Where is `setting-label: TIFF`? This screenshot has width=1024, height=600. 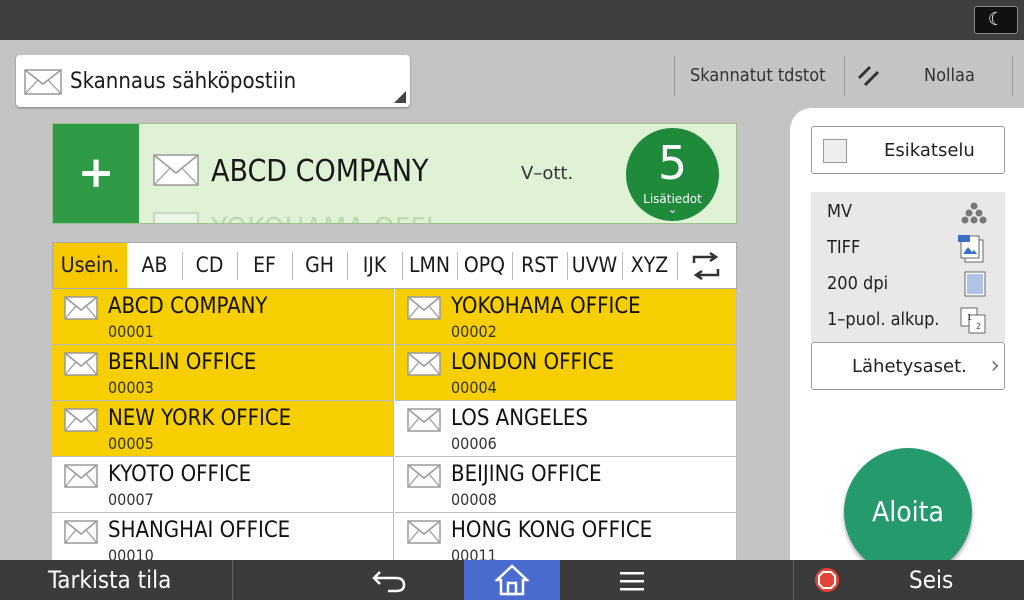 setting-label: TIFF is located at coordinates (844, 247).